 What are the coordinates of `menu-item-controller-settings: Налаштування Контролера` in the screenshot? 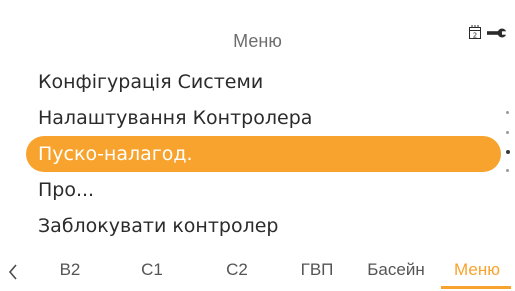 It's located at (175, 118).